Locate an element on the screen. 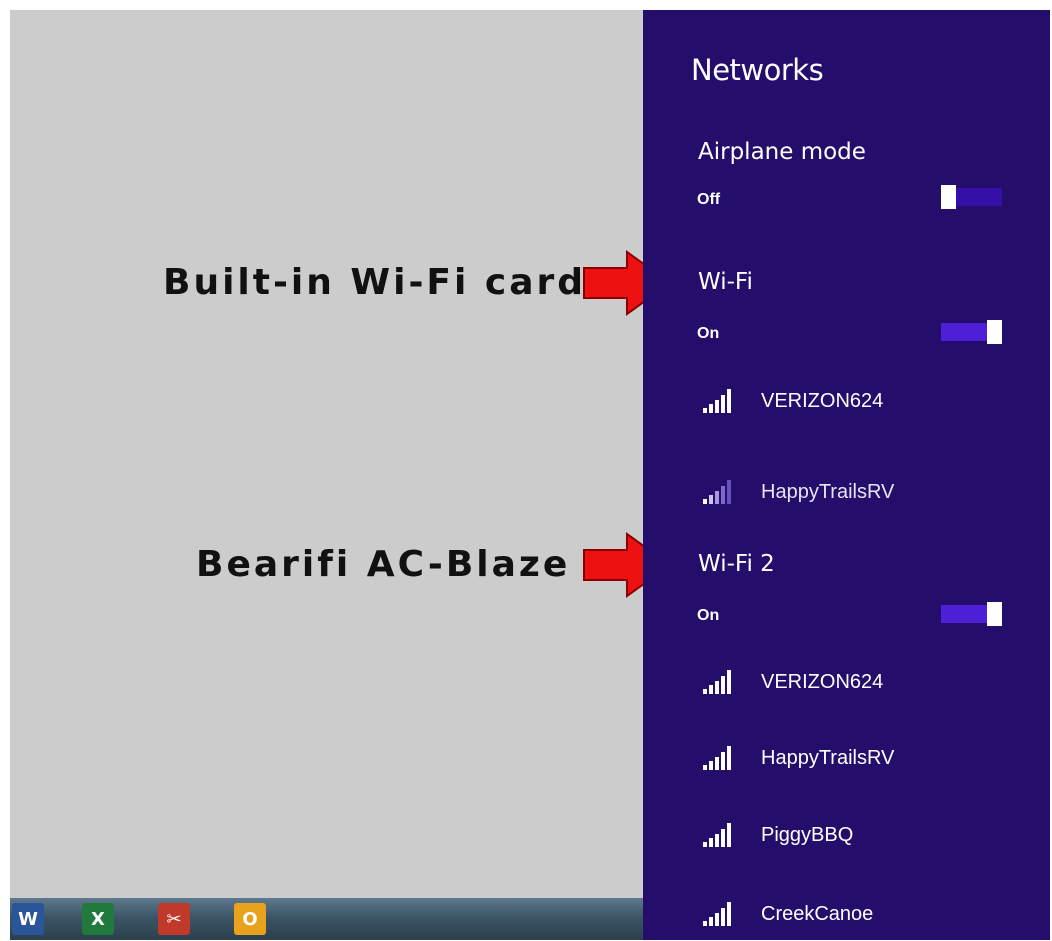 The height and width of the screenshot is (941, 1052). wifi2-state: On is located at coordinates (708, 615).